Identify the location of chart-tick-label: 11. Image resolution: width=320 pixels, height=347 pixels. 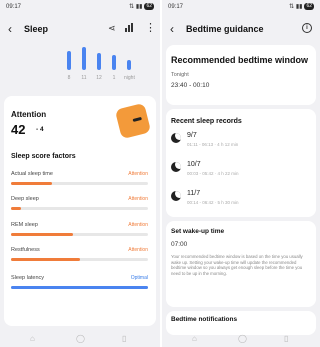
(84, 78).